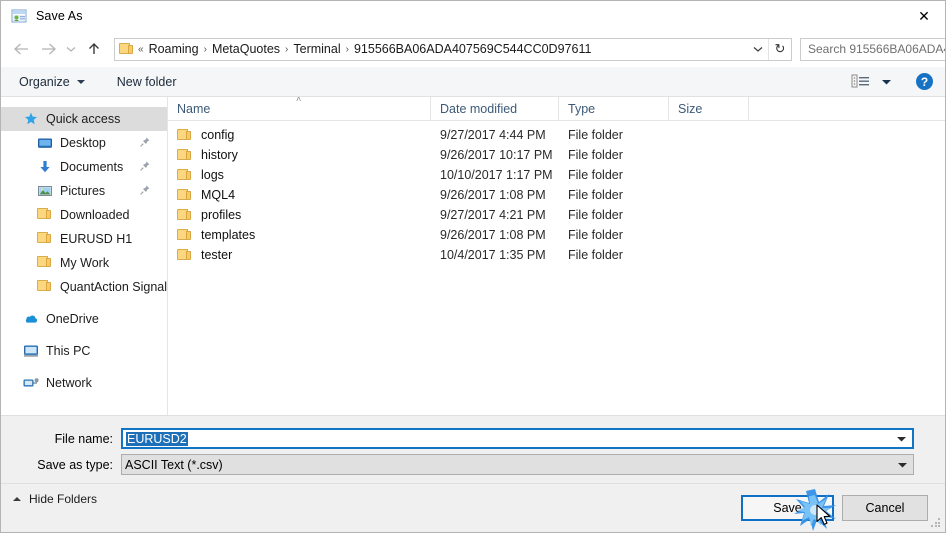 The image size is (946, 533). I want to click on new-folder-button: New folder, so click(147, 82).